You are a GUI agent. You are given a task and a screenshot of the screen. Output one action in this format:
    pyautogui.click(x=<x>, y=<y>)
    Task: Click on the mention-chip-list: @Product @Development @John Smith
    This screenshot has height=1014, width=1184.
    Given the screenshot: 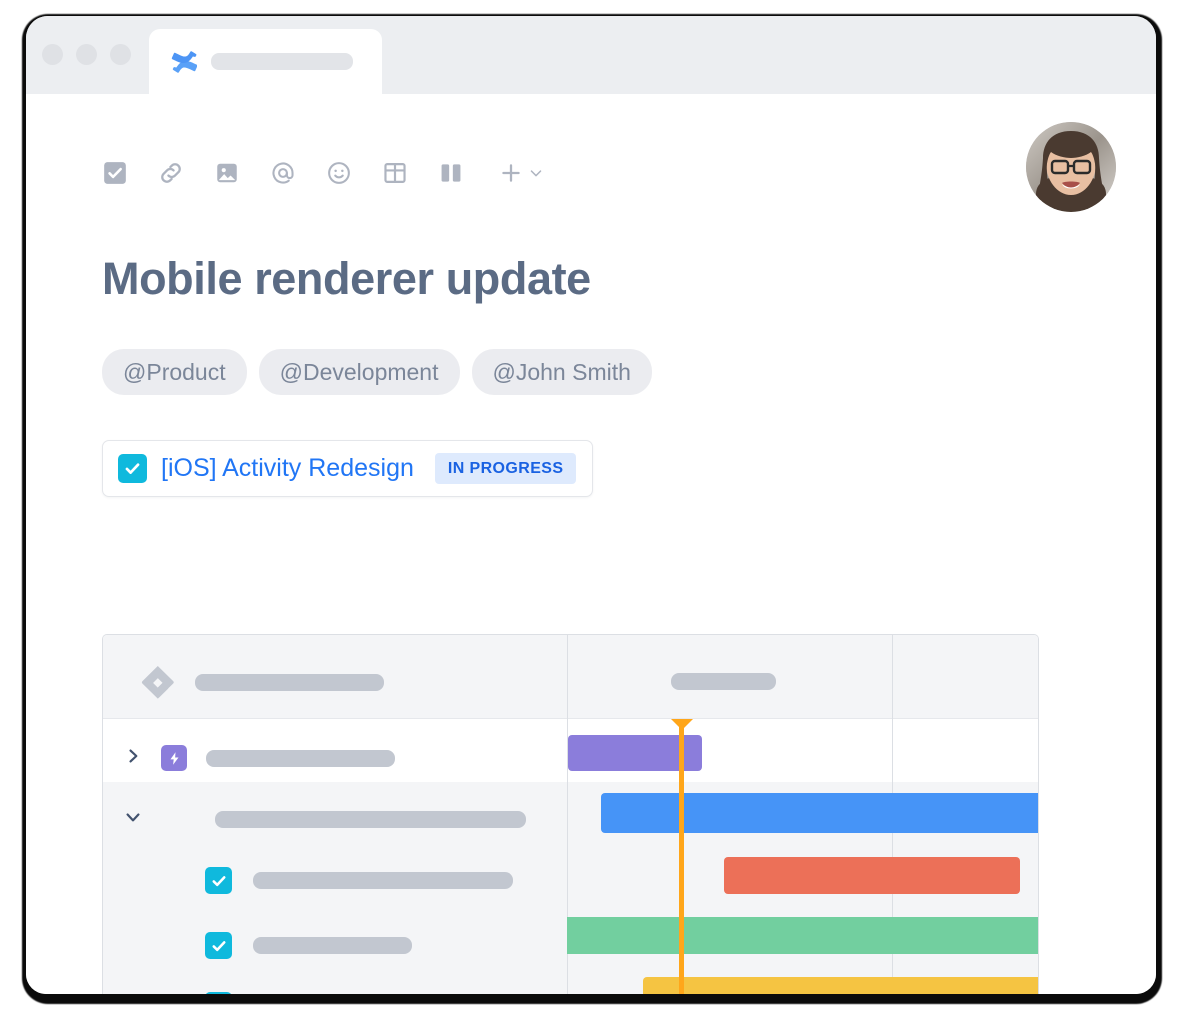 What is the action you would take?
    pyautogui.click(x=609, y=372)
    